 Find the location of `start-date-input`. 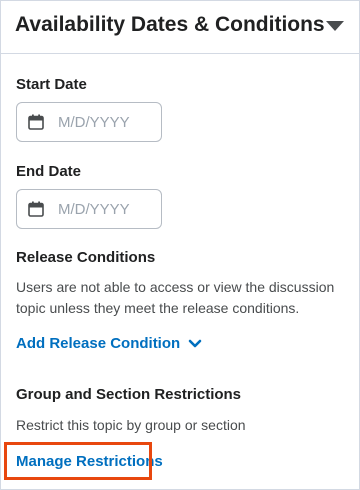

start-date-input is located at coordinates (108, 122).